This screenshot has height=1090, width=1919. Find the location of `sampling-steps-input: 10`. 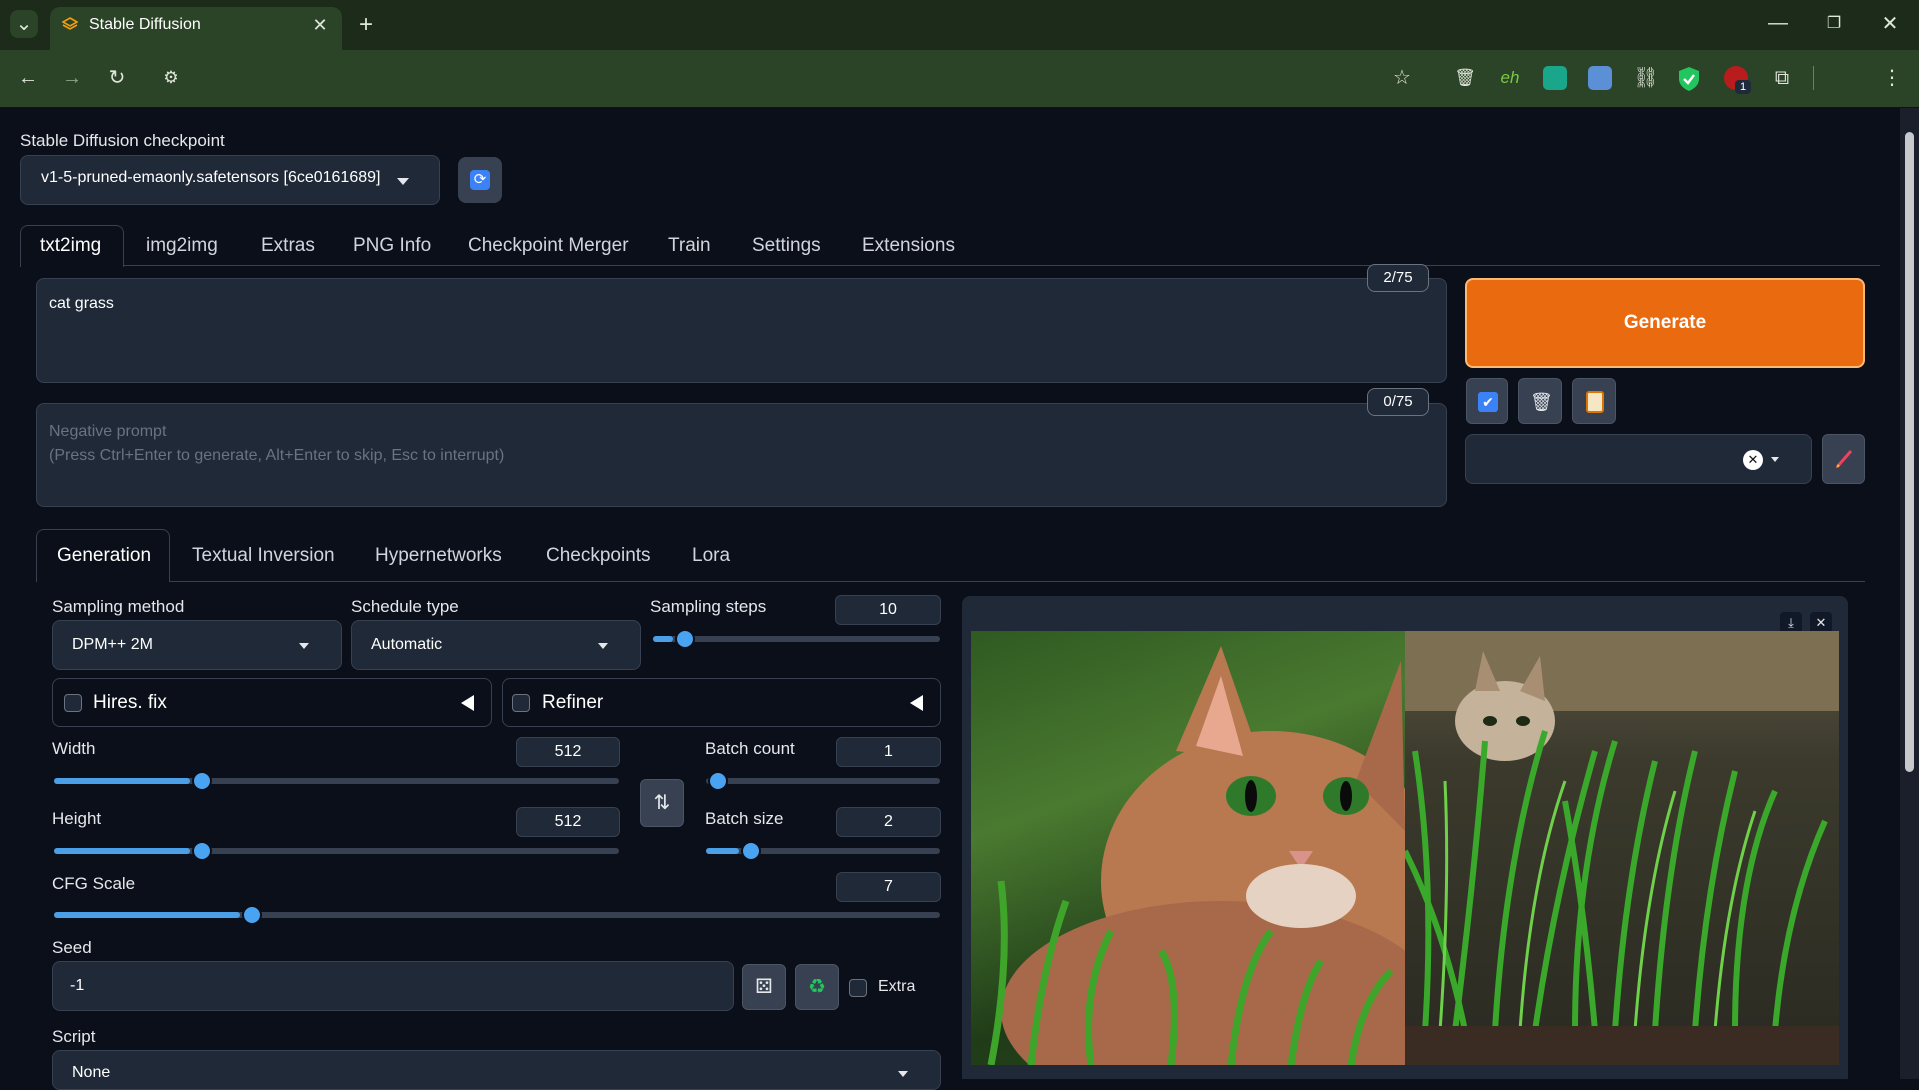

sampling-steps-input: 10 is located at coordinates (888, 610).